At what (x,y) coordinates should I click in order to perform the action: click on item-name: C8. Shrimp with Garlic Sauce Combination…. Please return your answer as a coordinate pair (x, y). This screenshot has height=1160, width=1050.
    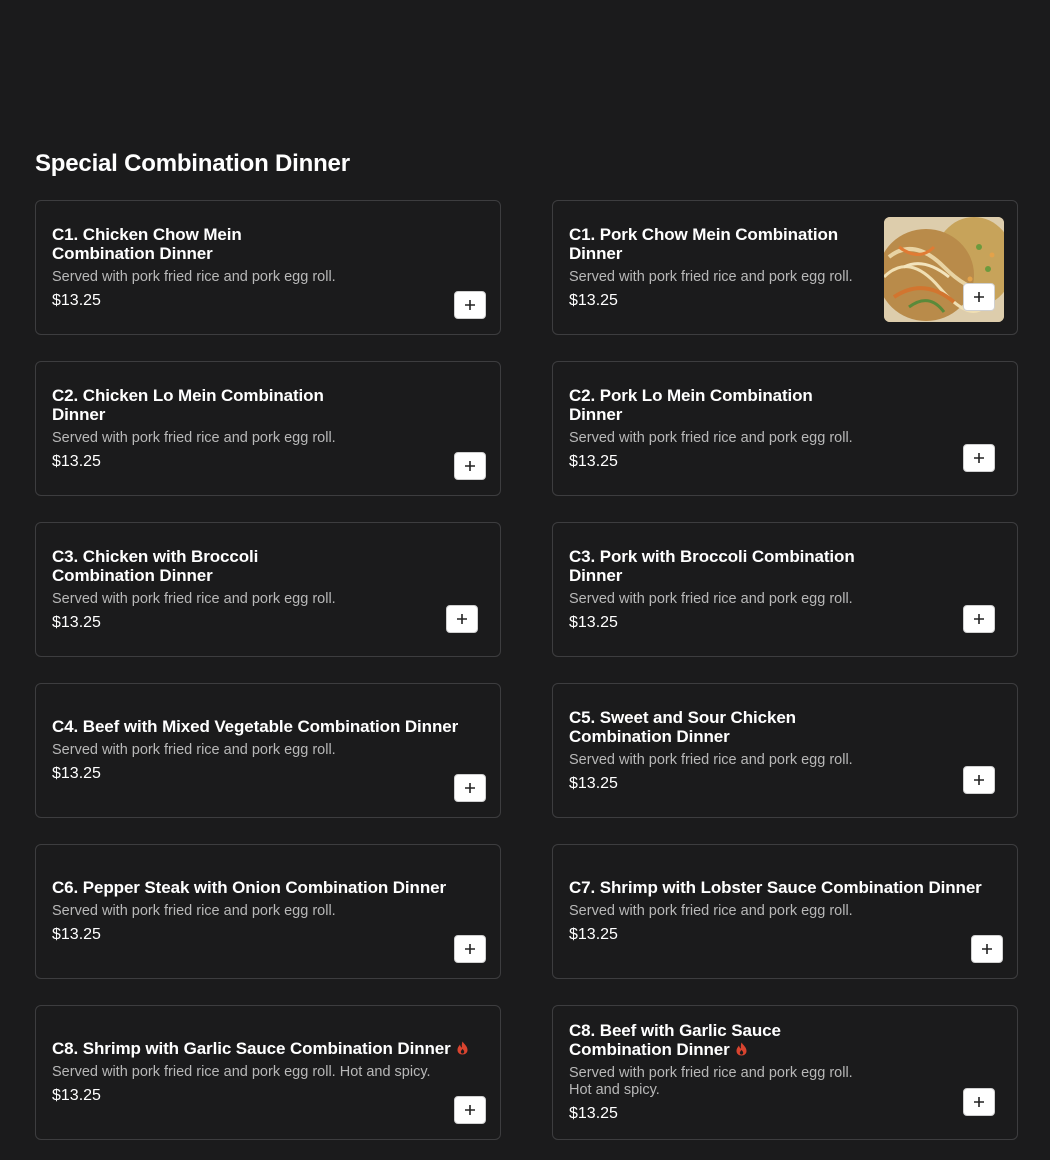
    Looking at the image, I should click on (266, 1048).